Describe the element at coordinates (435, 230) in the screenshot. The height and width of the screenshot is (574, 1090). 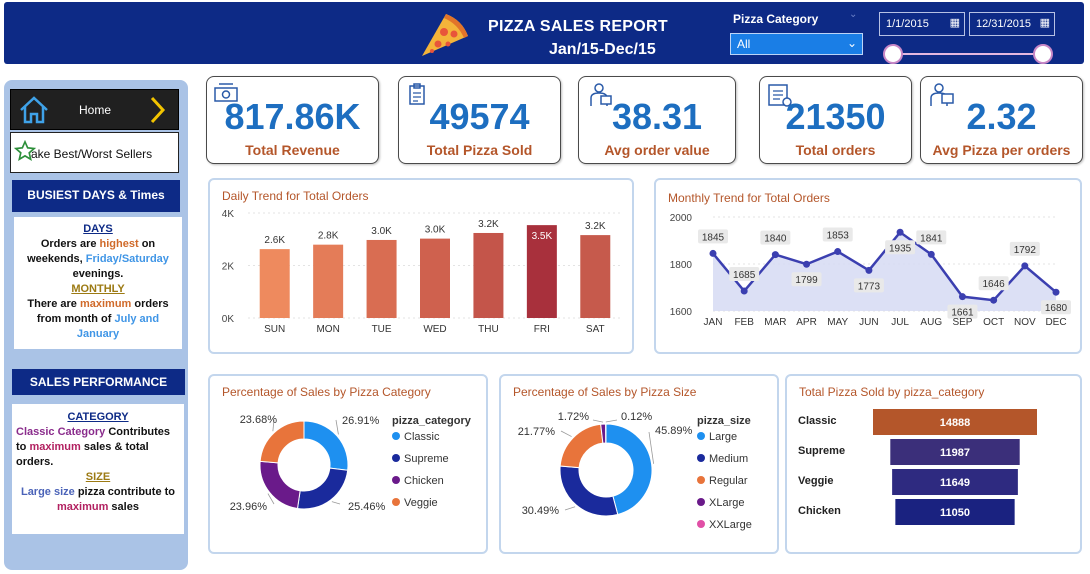
I see `data-label: 3.0K` at that location.